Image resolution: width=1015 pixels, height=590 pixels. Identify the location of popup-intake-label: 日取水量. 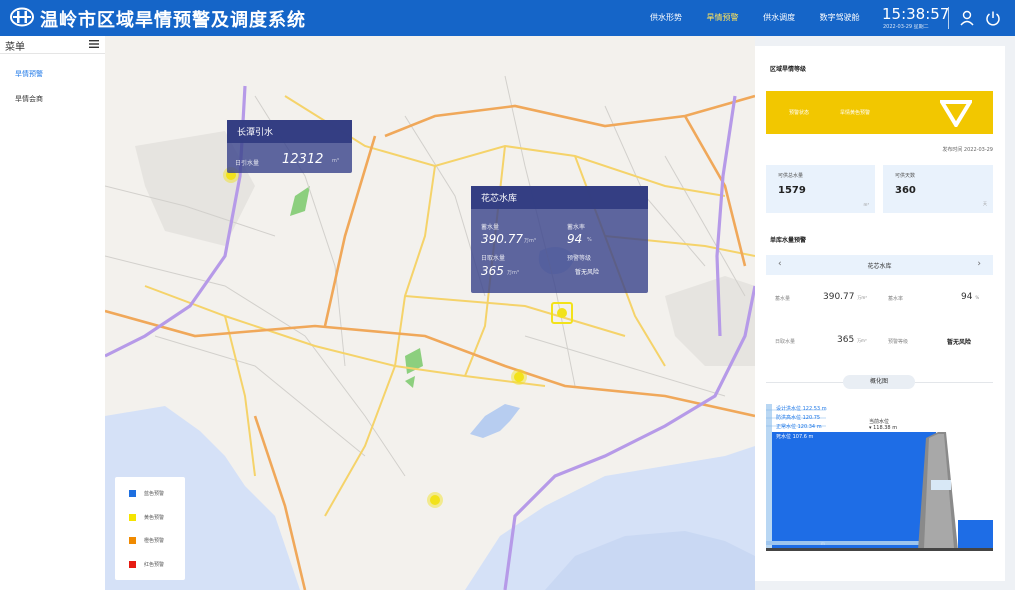
(493, 258).